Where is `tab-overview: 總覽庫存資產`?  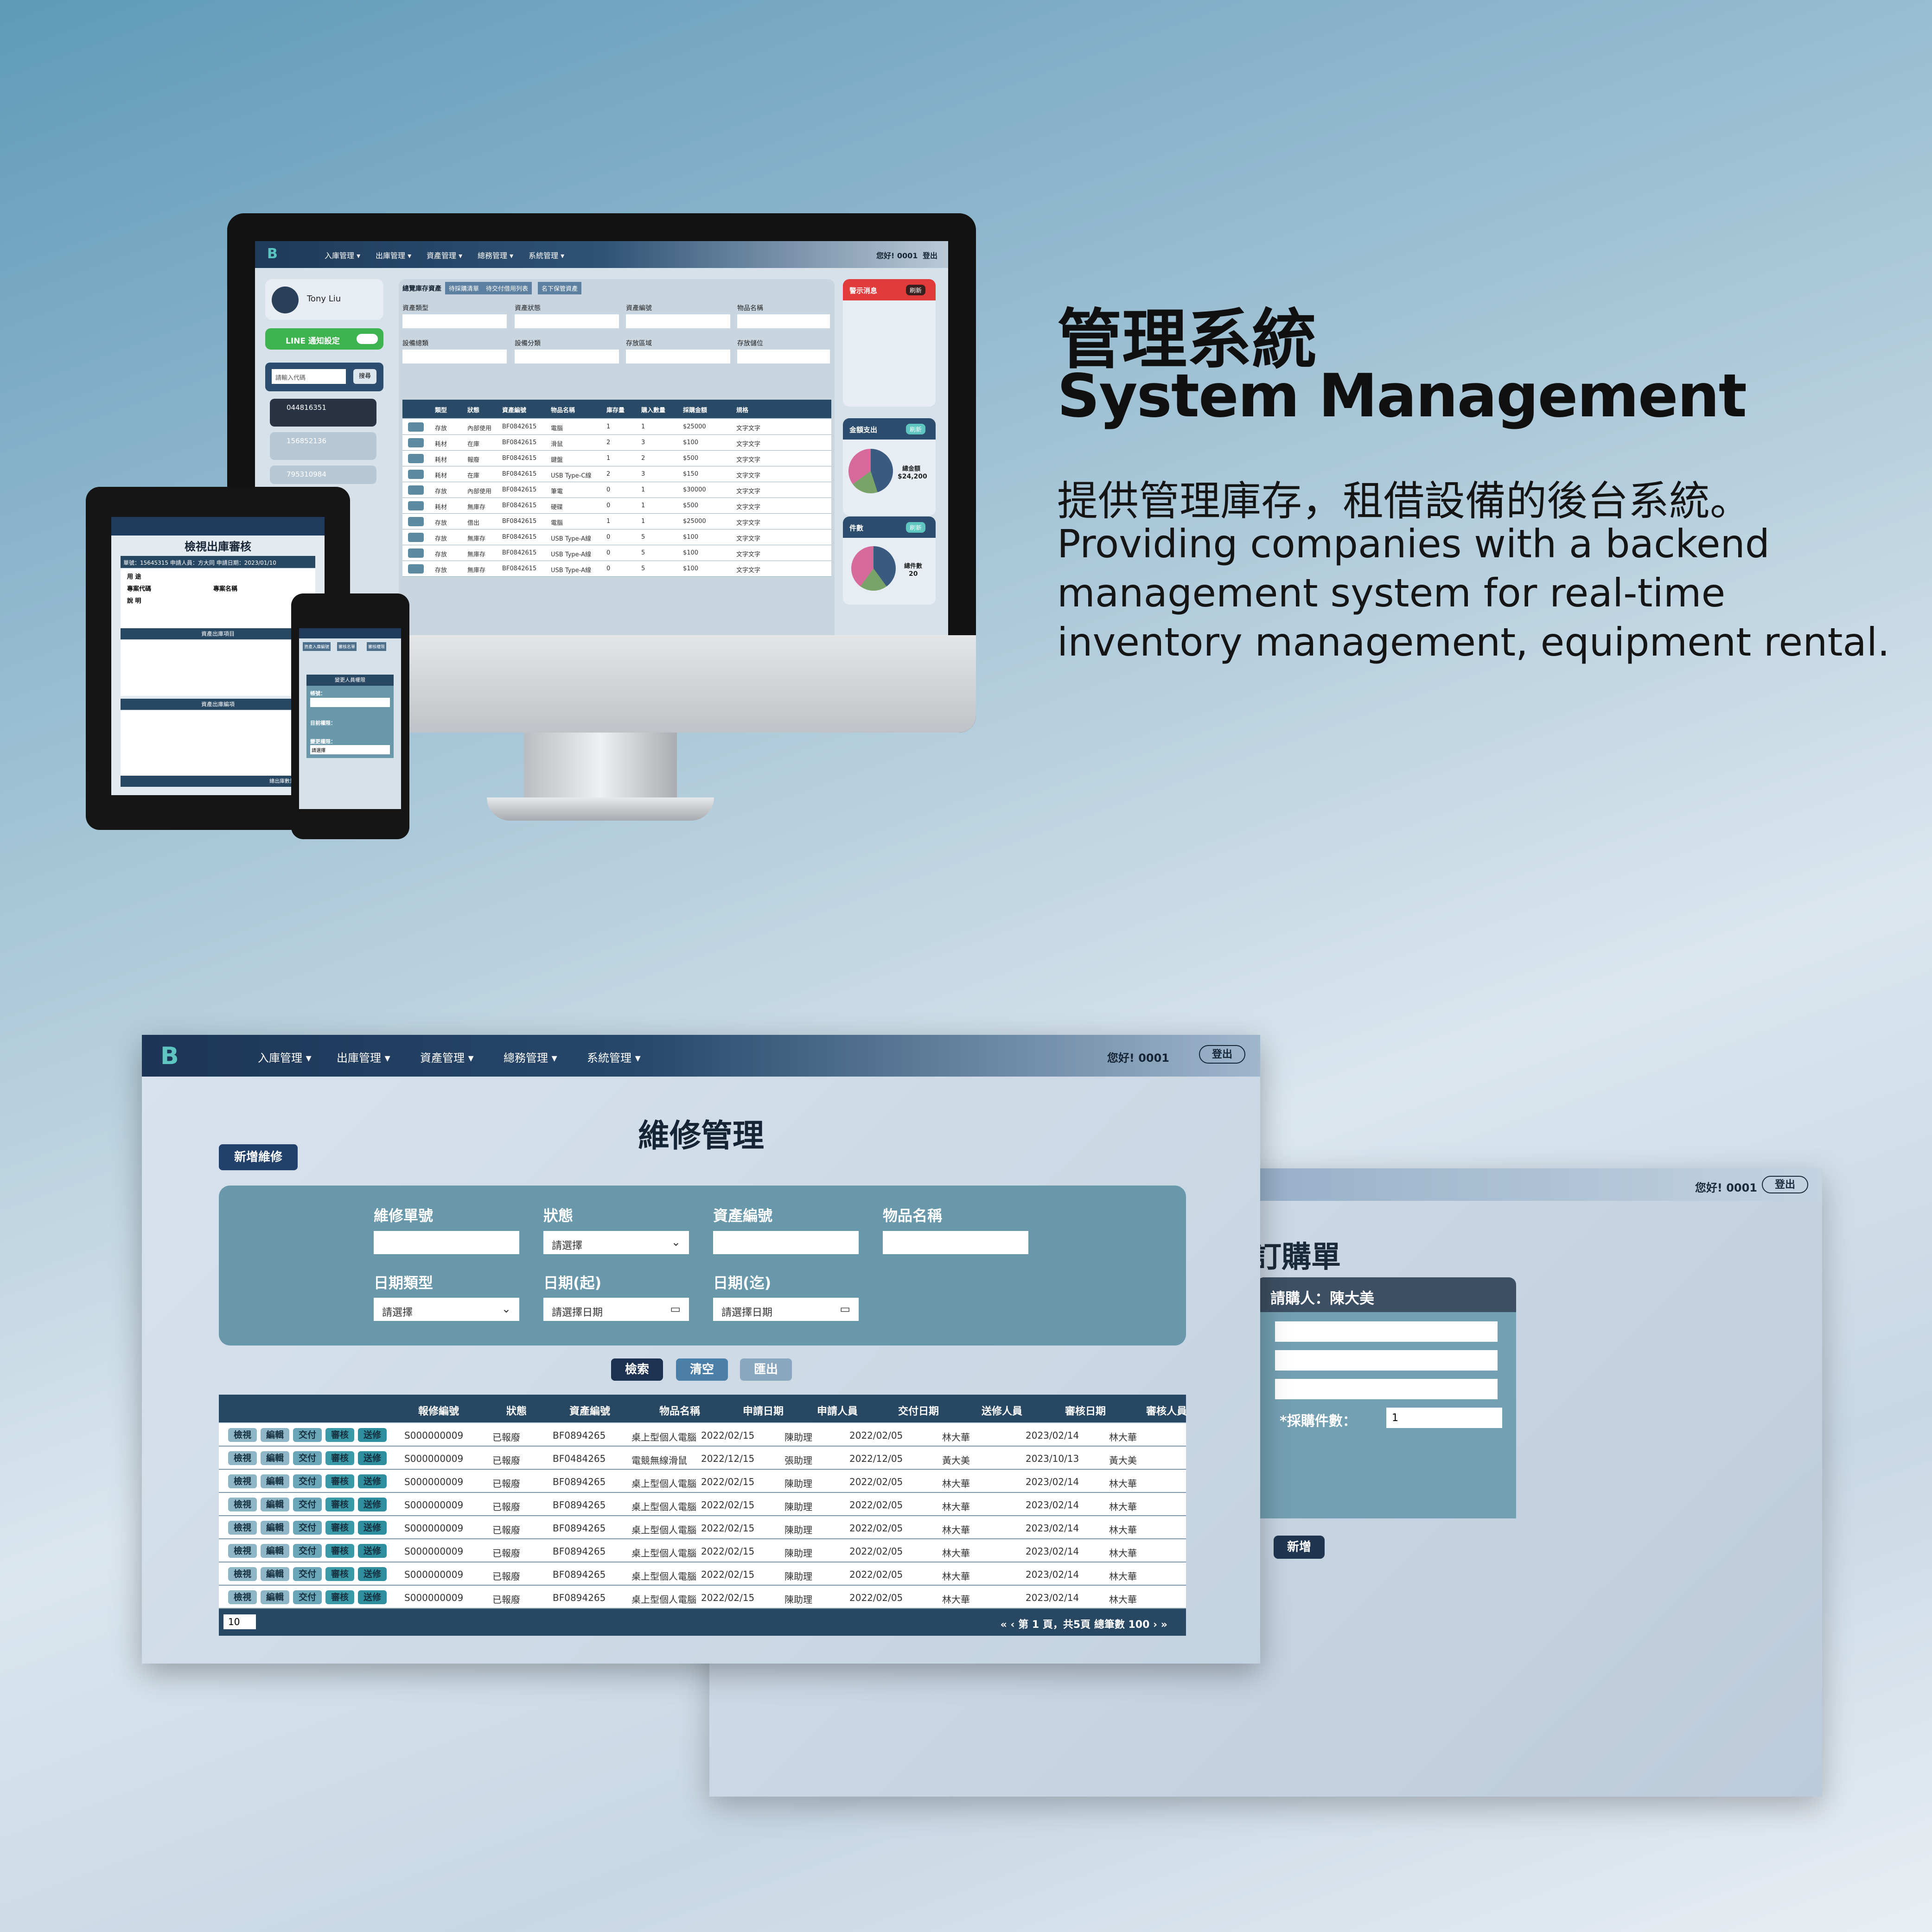
tab-overview: 總覽庫存資產 is located at coordinates (421, 288).